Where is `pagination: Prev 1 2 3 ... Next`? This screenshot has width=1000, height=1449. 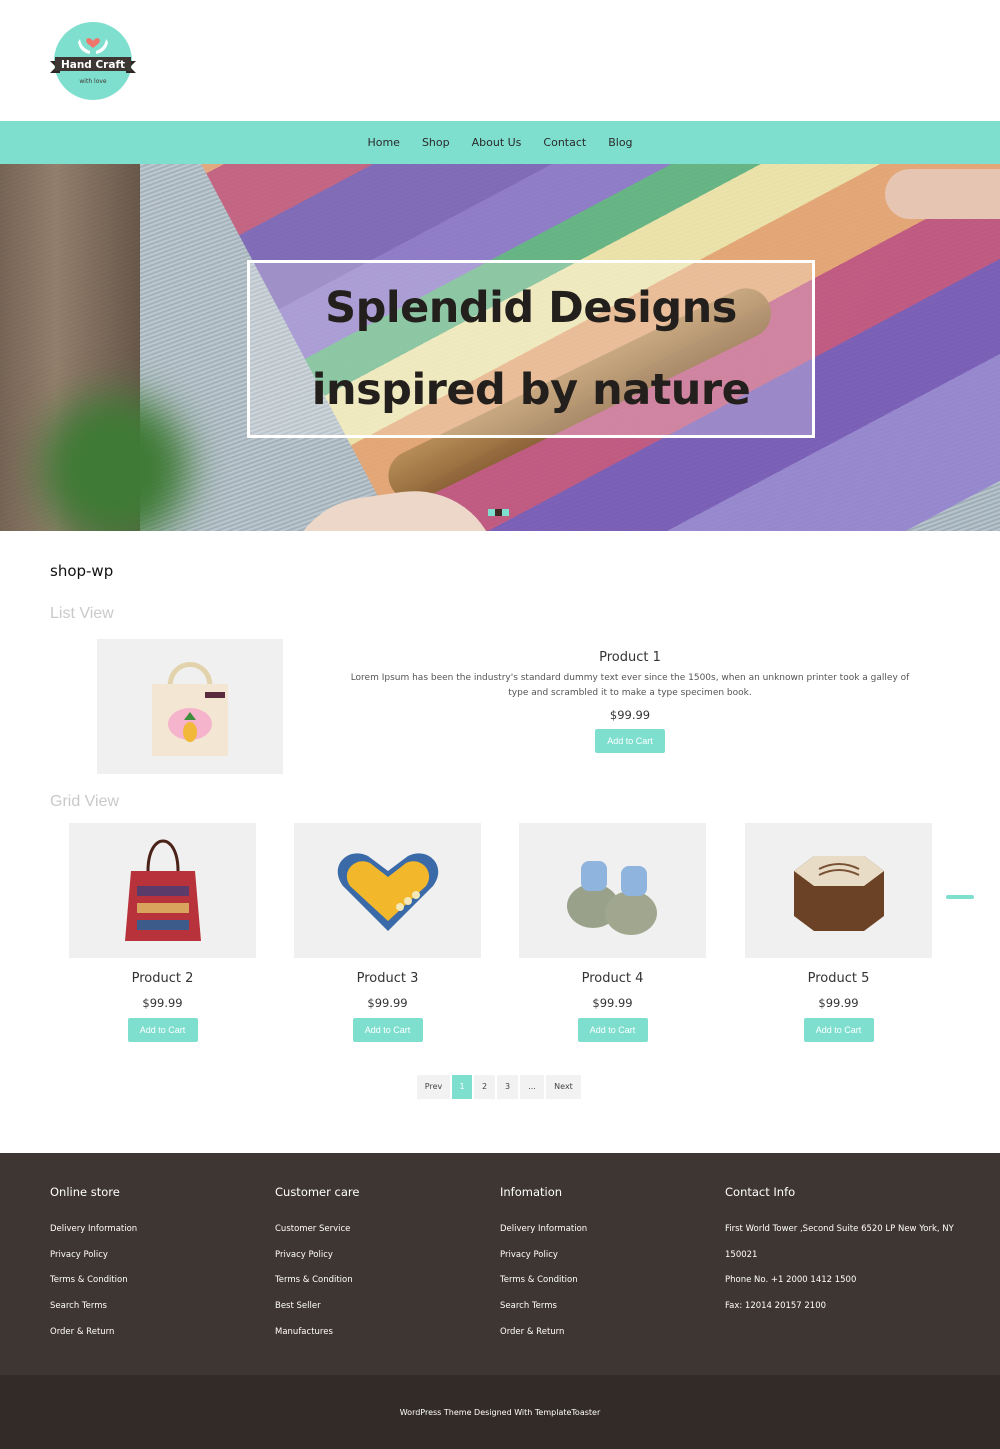 pagination: Prev 1 2 3 ... Next is located at coordinates (499, 1087).